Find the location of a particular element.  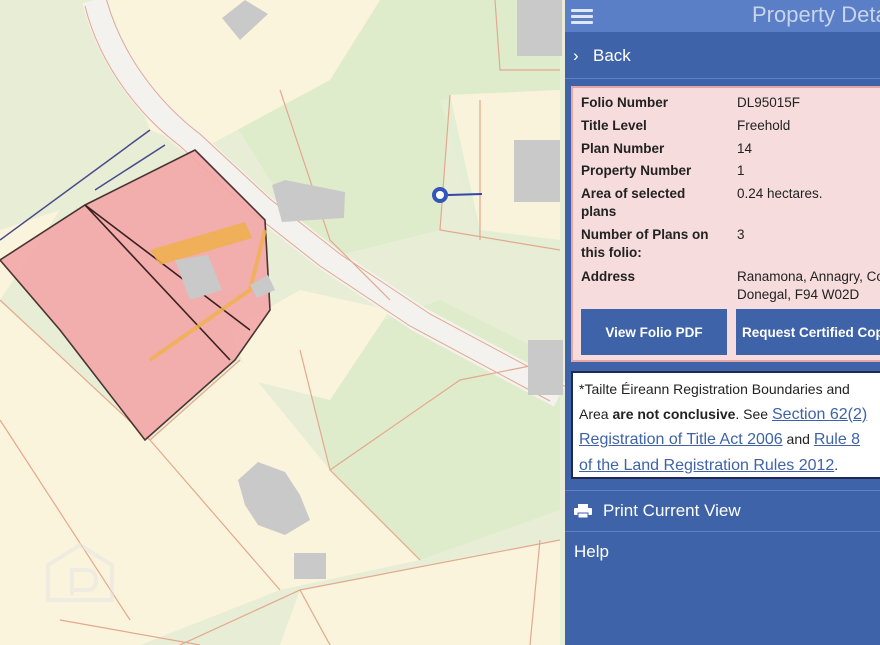

registration-act-link: Registration of Title Act 2006 is located at coordinates (681, 439).